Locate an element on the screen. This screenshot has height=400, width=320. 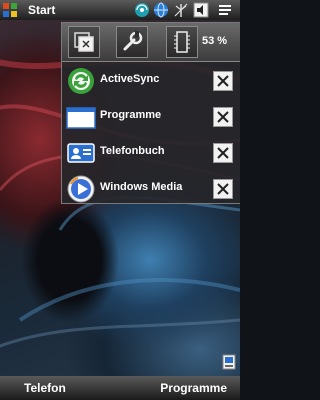
settings-wrench-icon is located at coordinates (133, 41).